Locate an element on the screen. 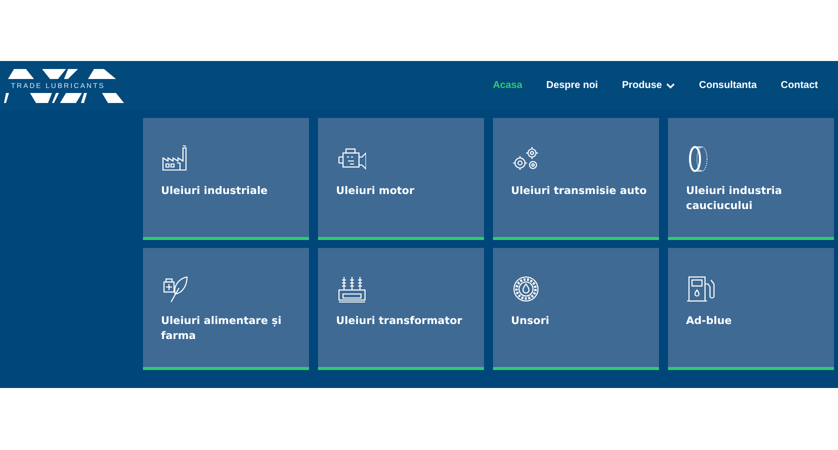 This screenshot has width=838, height=450. category-card: Uleiuri transformator is located at coordinates (401, 309).